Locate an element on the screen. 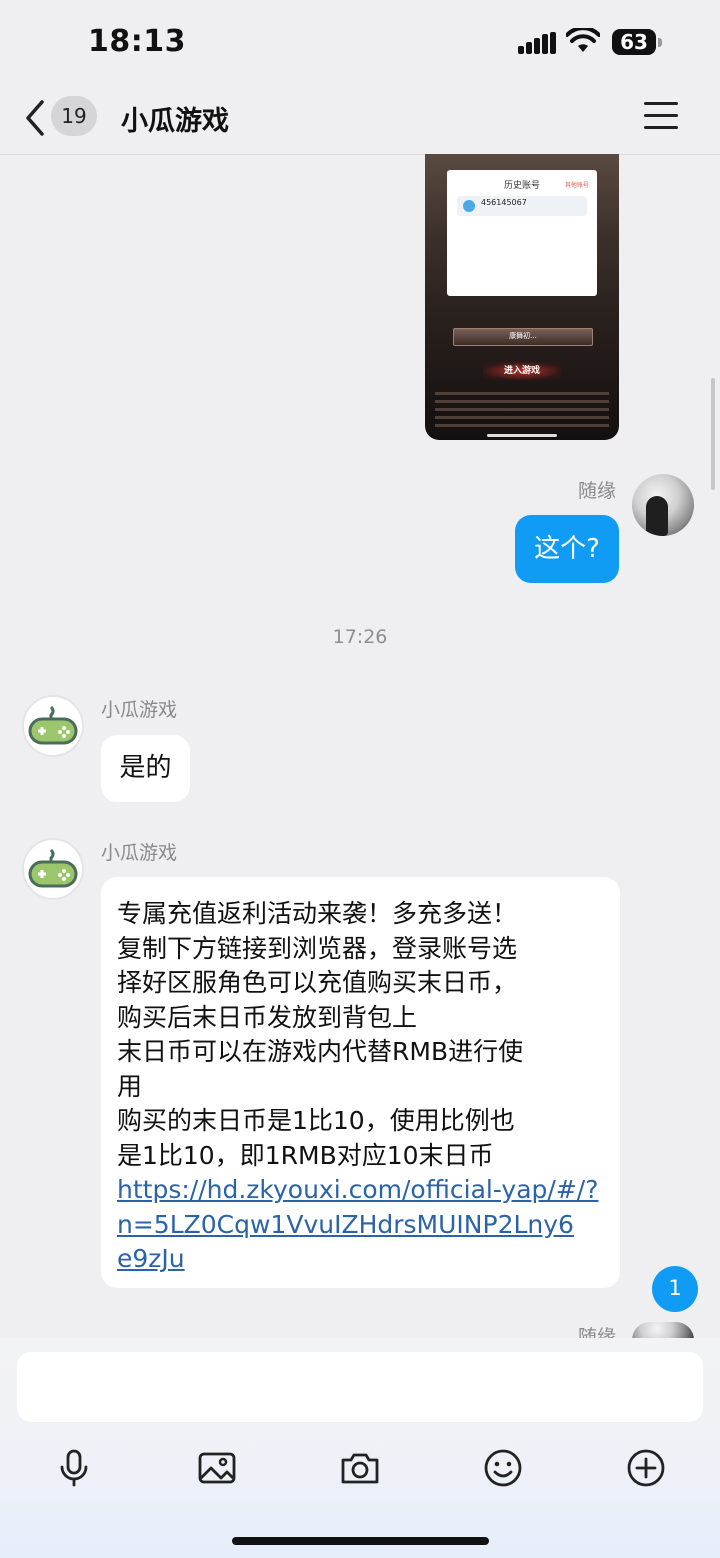 This screenshot has width=720, height=1558. menu-icon is located at coordinates (661, 116).